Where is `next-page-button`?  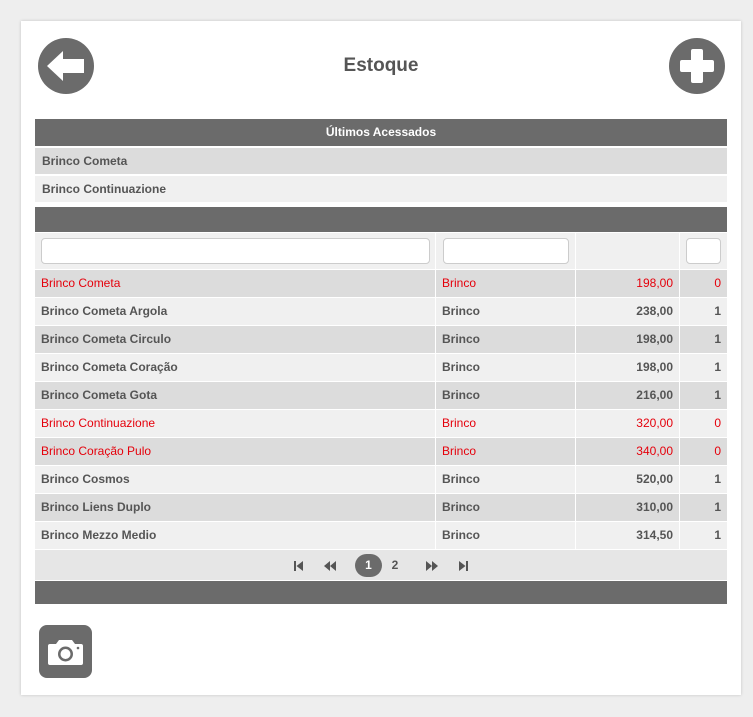
next-page-button is located at coordinates (432, 565).